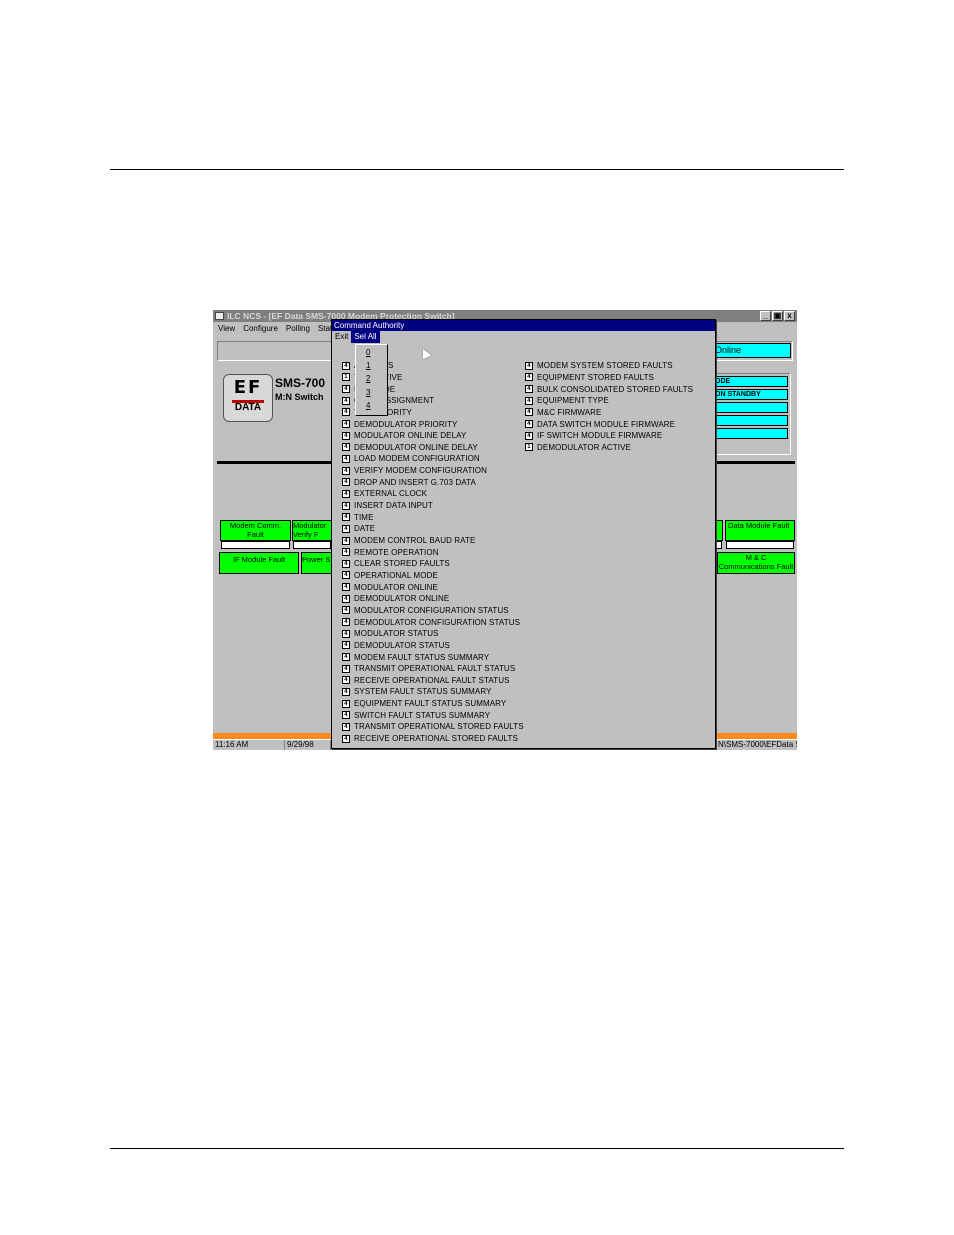 This screenshot has width=954, height=1235. What do you see at coordinates (600, 424) in the screenshot?
I see `command-item: 4 DATA SWITCH MODULE FIRMWARE` at bounding box center [600, 424].